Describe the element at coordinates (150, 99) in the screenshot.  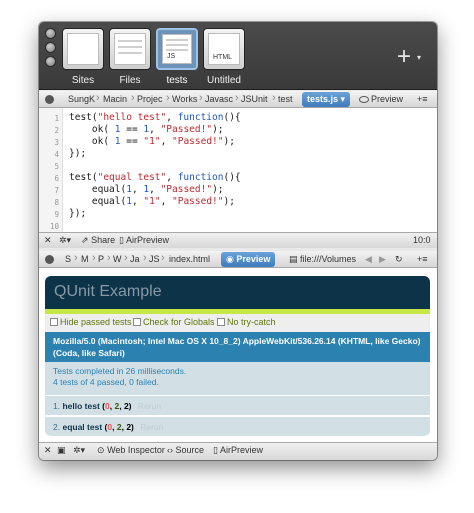
I see `path-crumb: Projec` at that location.